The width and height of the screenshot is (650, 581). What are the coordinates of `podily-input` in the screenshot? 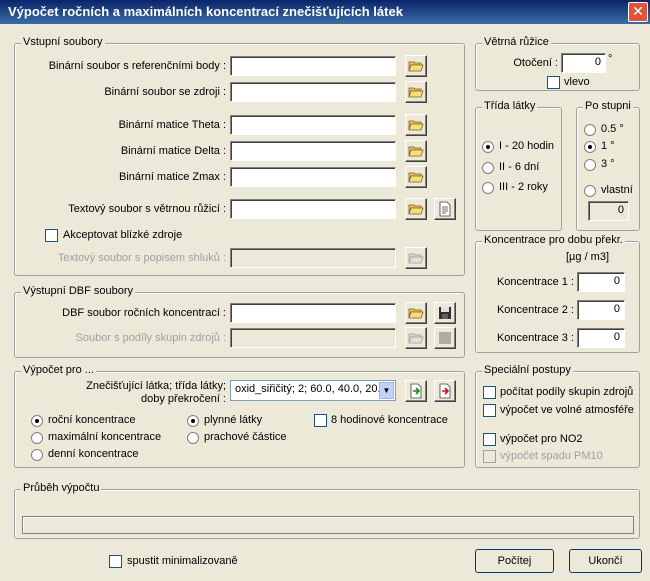 It's located at (313, 338).